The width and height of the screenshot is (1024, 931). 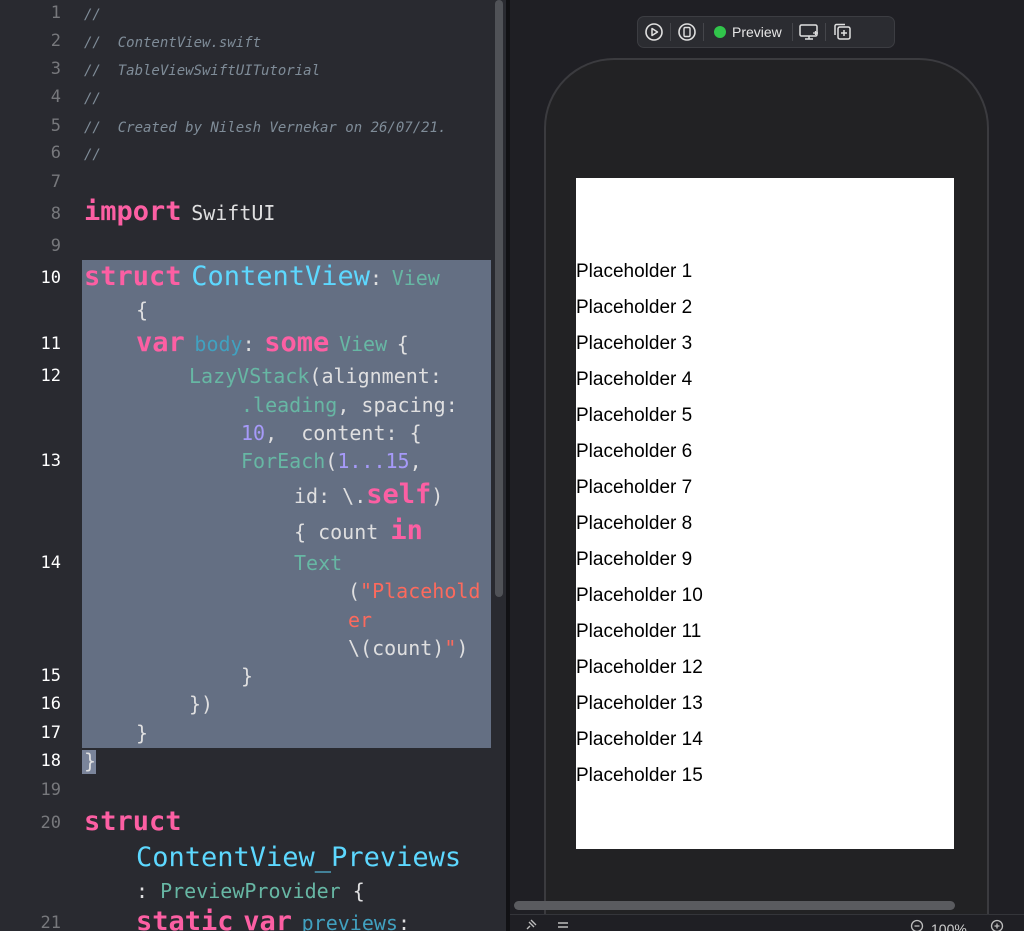 What do you see at coordinates (360, 620) in the screenshot?
I see `code-line-string-cont: er` at bounding box center [360, 620].